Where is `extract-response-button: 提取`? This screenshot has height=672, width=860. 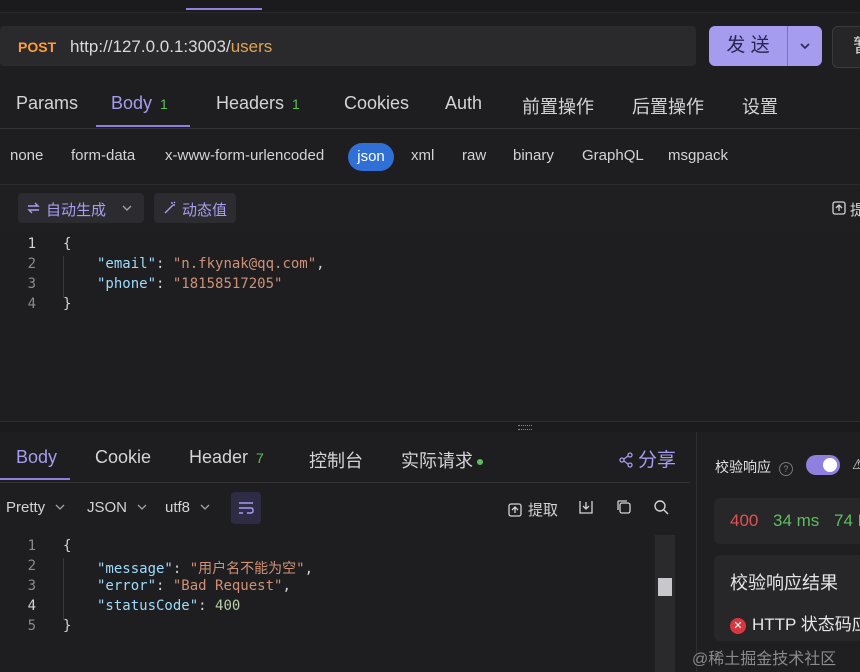
extract-response-button: 提取 is located at coordinates (533, 509).